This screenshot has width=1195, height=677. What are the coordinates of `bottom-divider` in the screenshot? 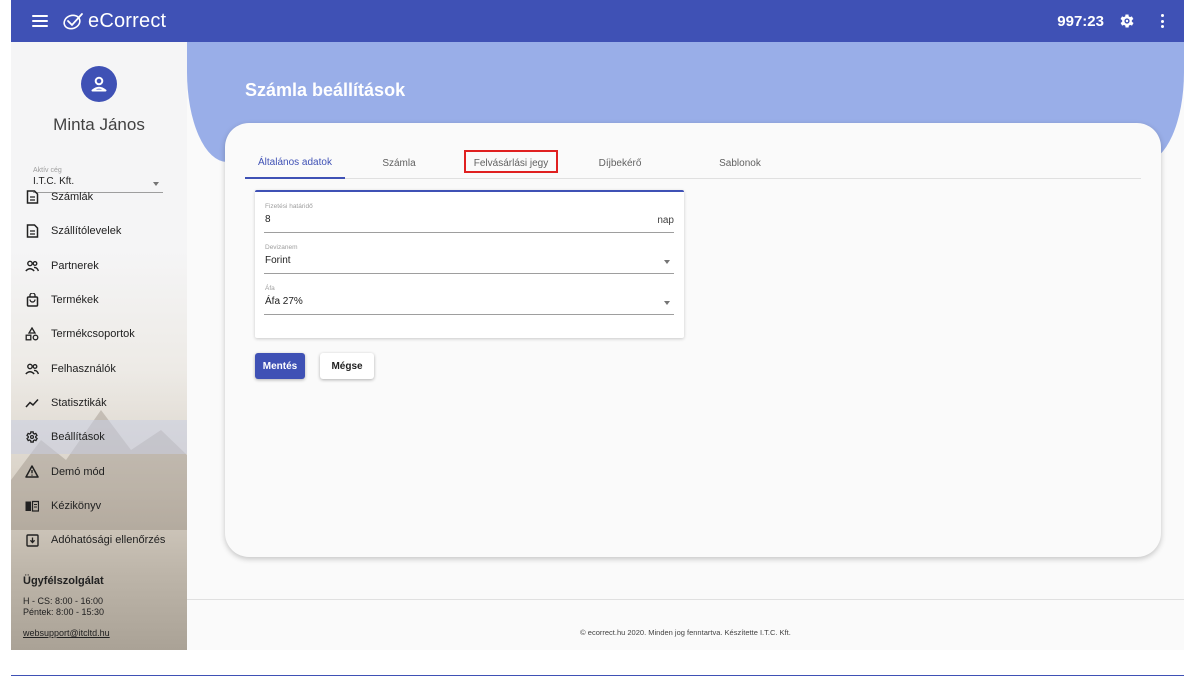 It's located at (597, 675).